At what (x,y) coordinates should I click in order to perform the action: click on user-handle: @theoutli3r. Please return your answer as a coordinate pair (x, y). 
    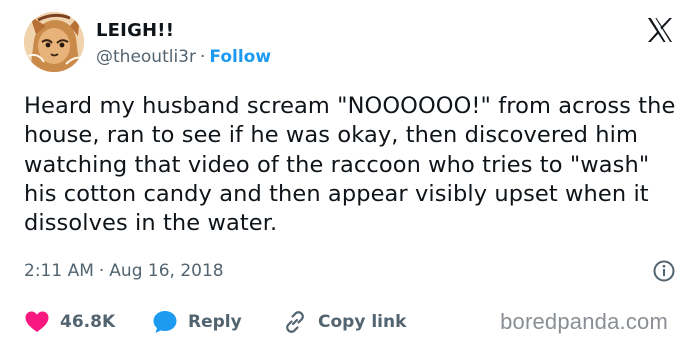
    Looking at the image, I should click on (146, 57).